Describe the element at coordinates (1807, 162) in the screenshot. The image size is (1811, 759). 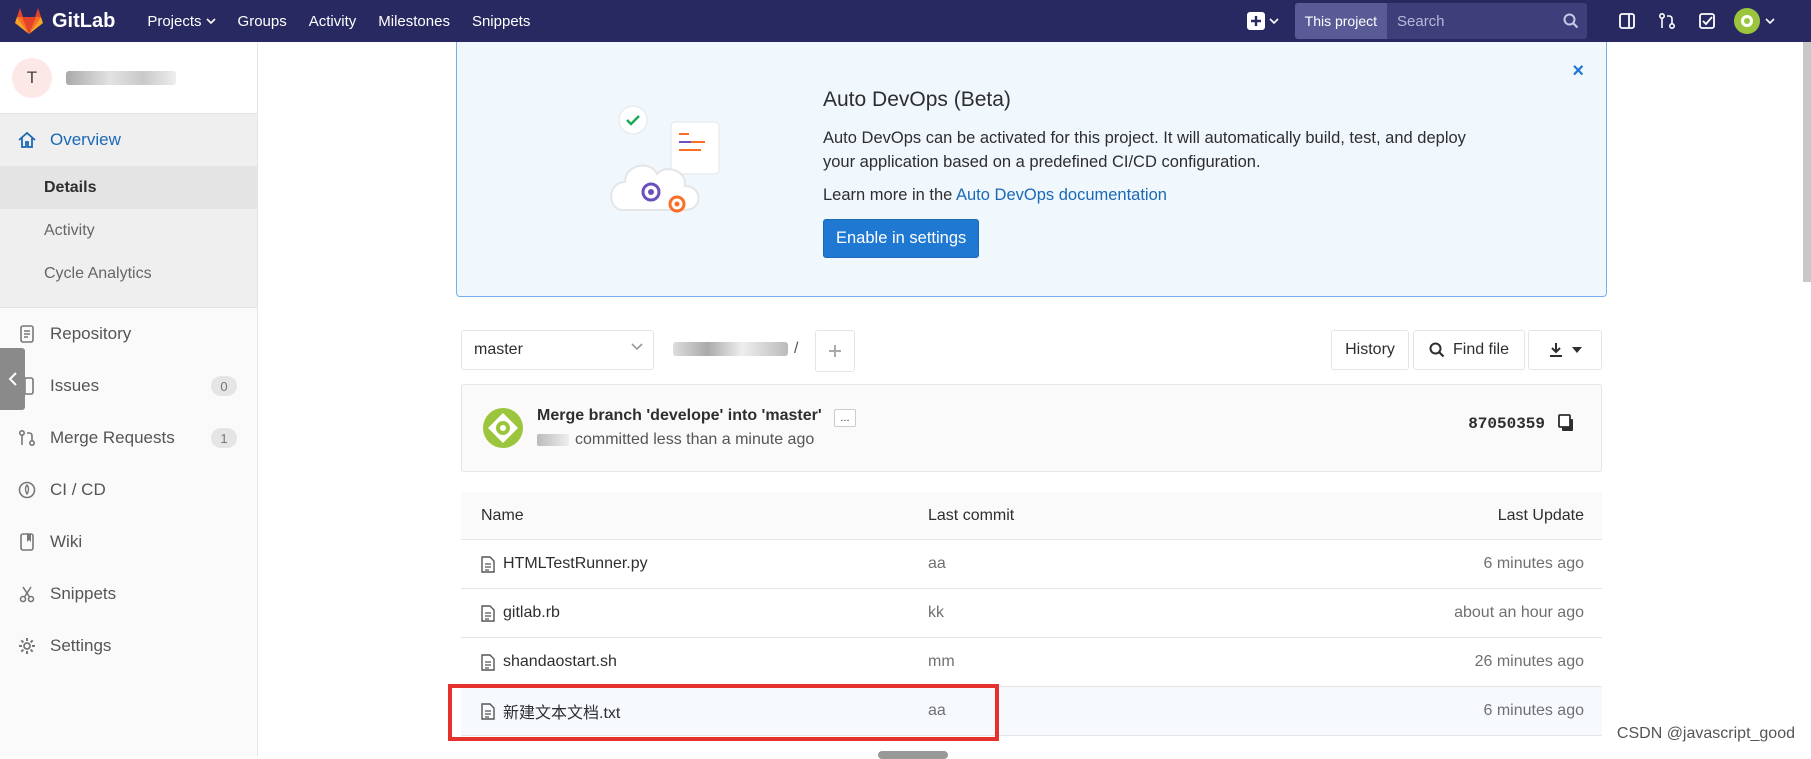
I see `vertical-scrollbar` at that location.